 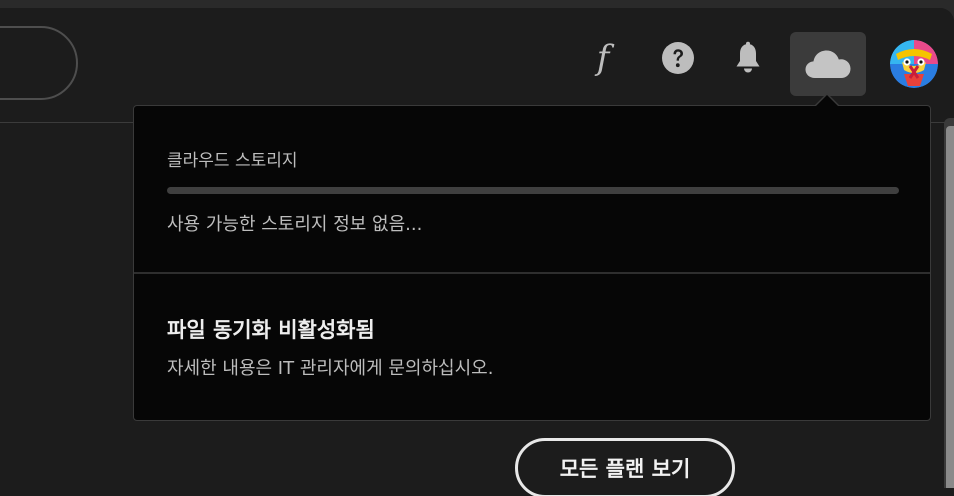 I want to click on cloud-icon, so click(x=828, y=64).